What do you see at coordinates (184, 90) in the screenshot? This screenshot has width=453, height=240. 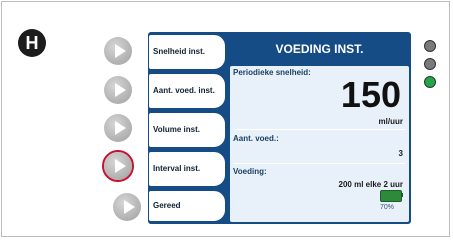 I see `menu-item-label: Aant. voed. inst.` at bounding box center [184, 90].